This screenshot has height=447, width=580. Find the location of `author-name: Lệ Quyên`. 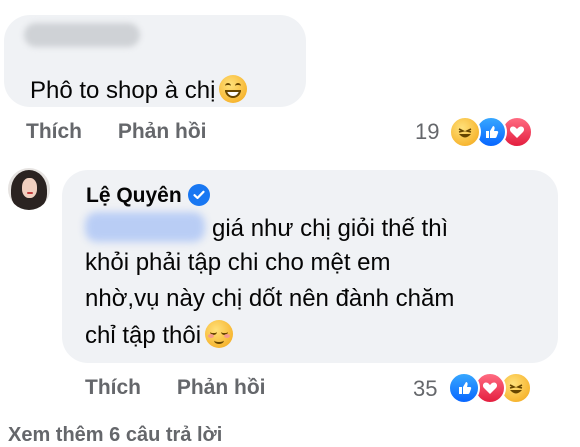

author-name: Lệ Quyên is located at coordinates (134, 196).